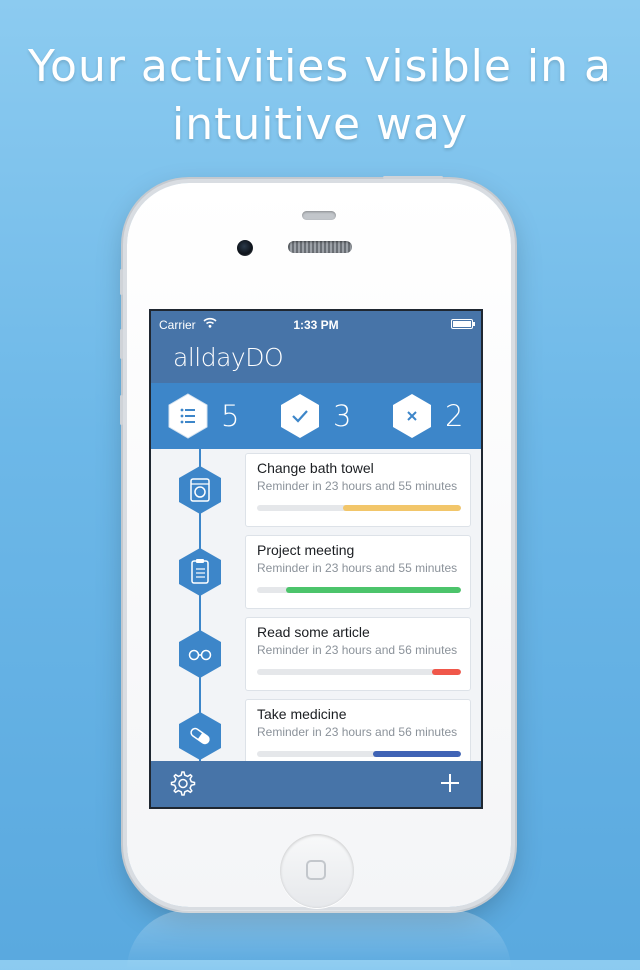  I want to click on mute-switch, so click(121, 282).